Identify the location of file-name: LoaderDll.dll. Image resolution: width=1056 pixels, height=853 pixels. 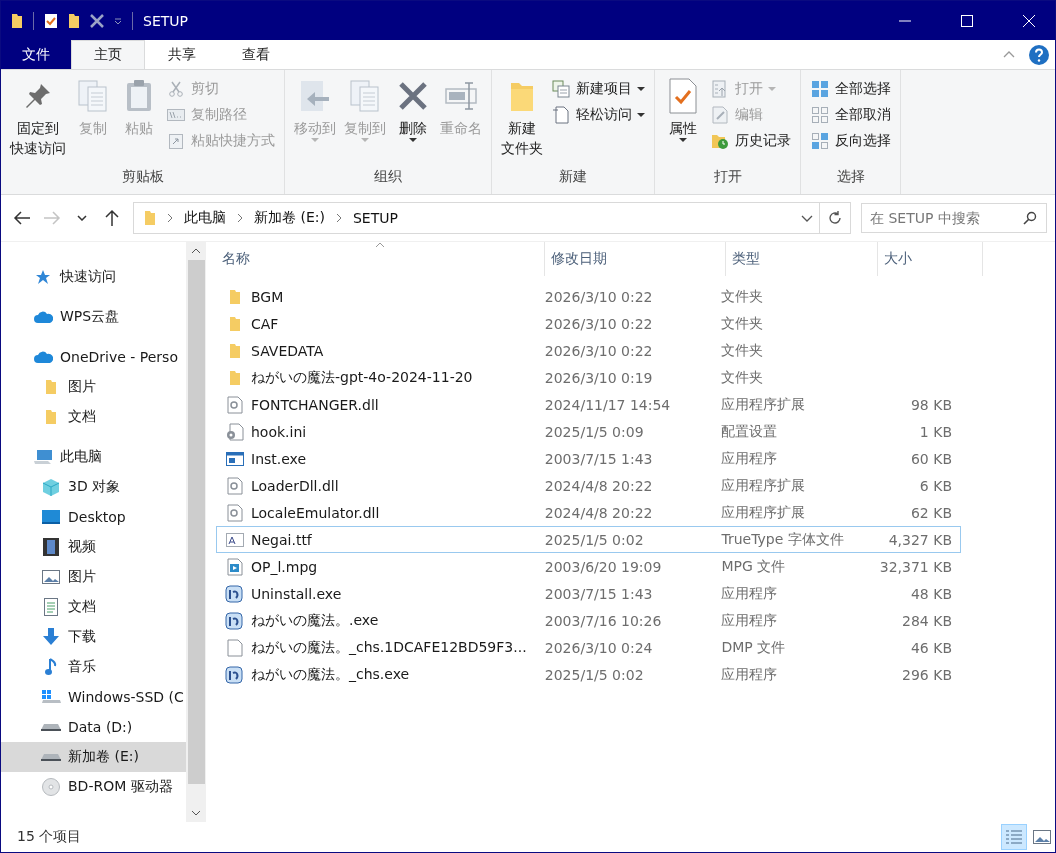
(295, 485).